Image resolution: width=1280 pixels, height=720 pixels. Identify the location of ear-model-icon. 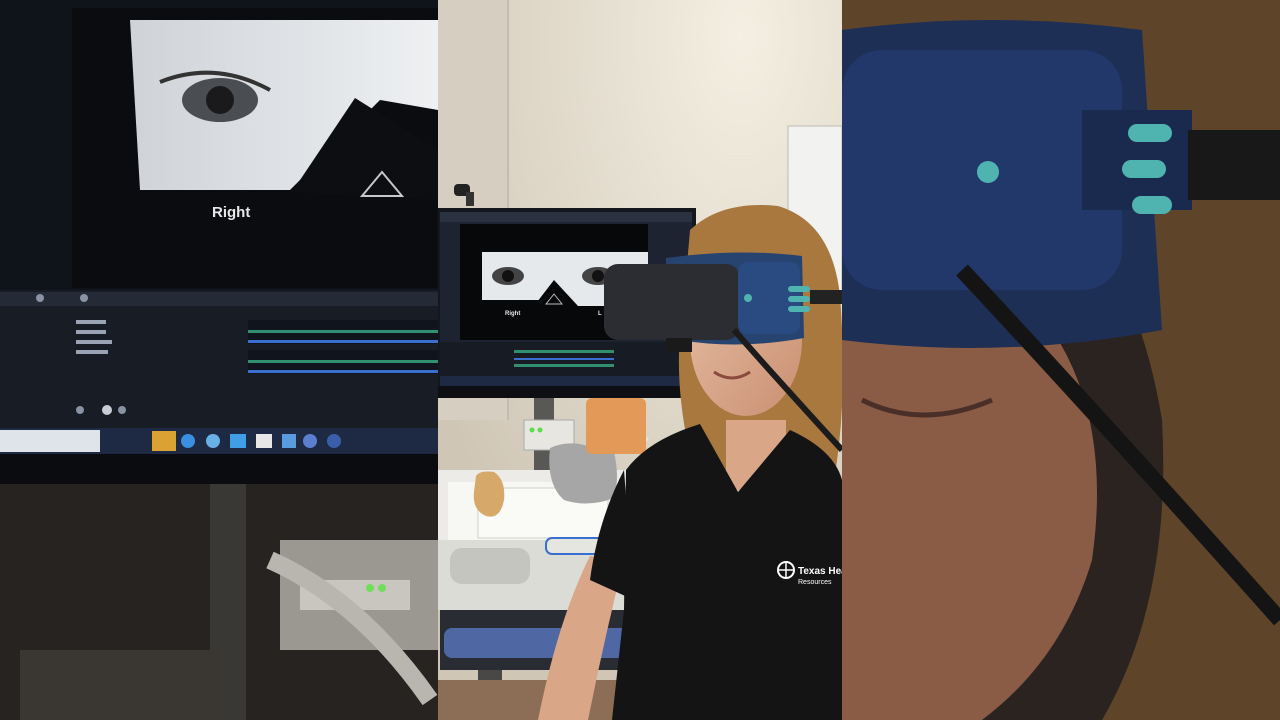
(489, 494).